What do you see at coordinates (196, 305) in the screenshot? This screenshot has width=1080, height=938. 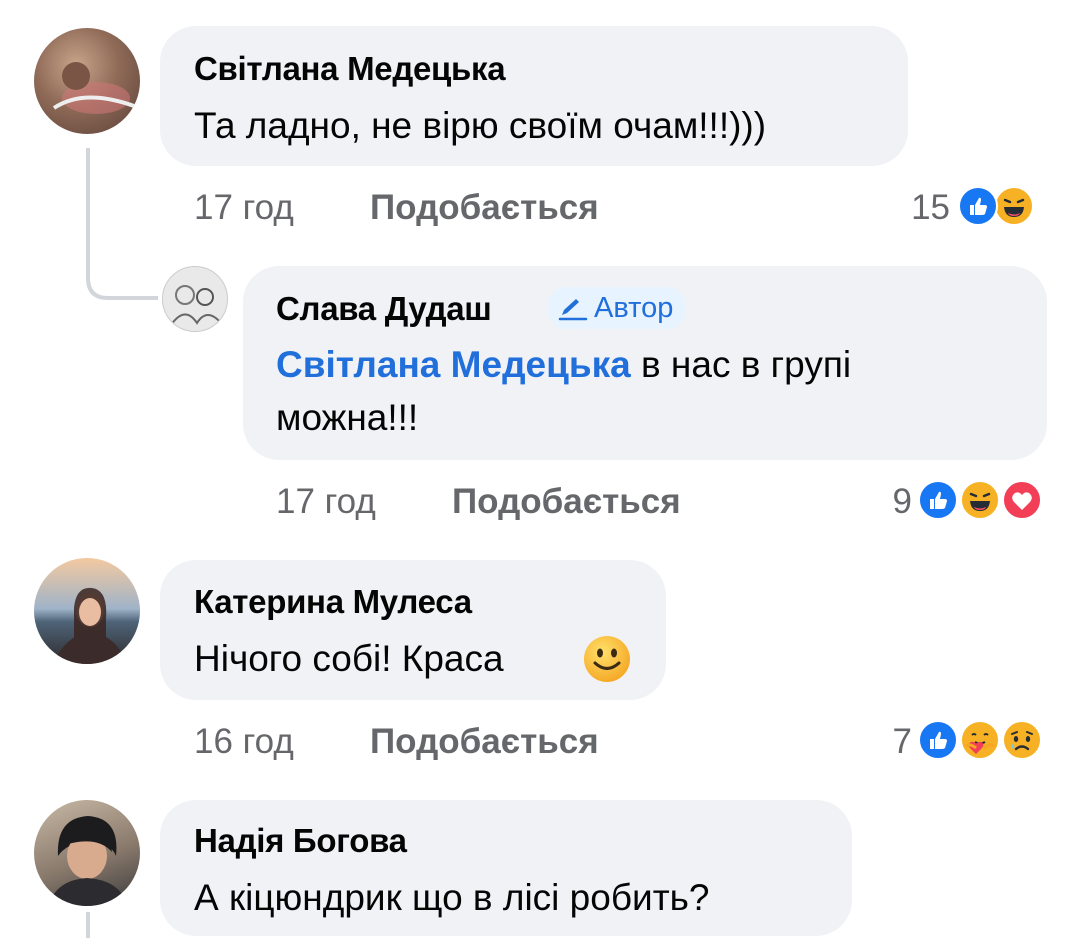 I see `avatar-sketch-icon` at bounding box center [196, 305].